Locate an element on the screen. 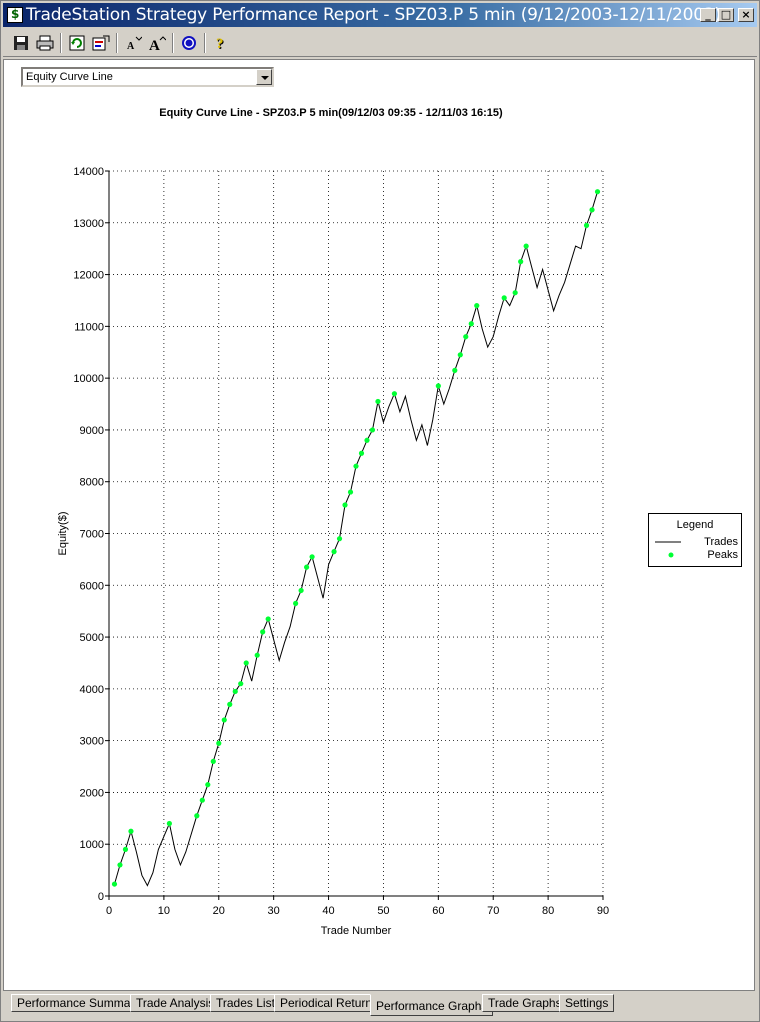 This screenshot has width=760, height=1022. tab-trades-list: Trades List is located at coordinates (245, 1003).